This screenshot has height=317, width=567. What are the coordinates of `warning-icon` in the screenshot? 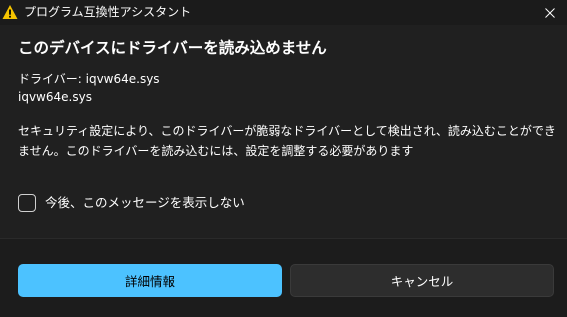 It's located at (10, 12).